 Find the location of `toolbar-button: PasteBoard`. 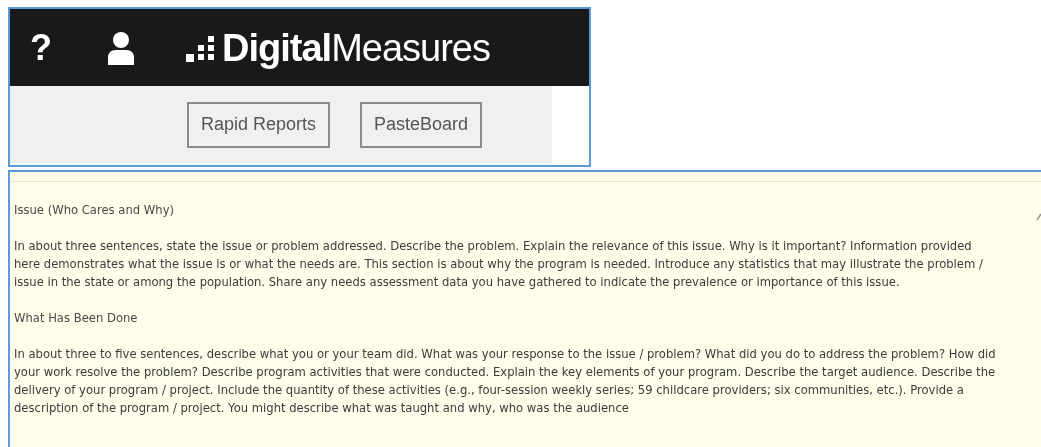

toolbar-button: PasteBoard is located at coordinates (421, 124).